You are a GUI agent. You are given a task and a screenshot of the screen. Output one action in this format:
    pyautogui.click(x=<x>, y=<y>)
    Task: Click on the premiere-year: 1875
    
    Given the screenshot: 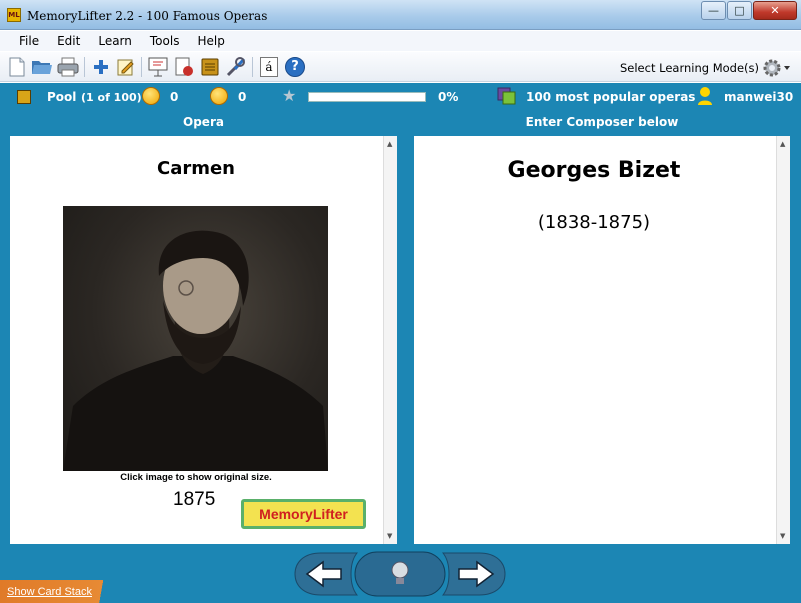 What is the action you would take?
    pyautogui.click(x=194, y=499)
    